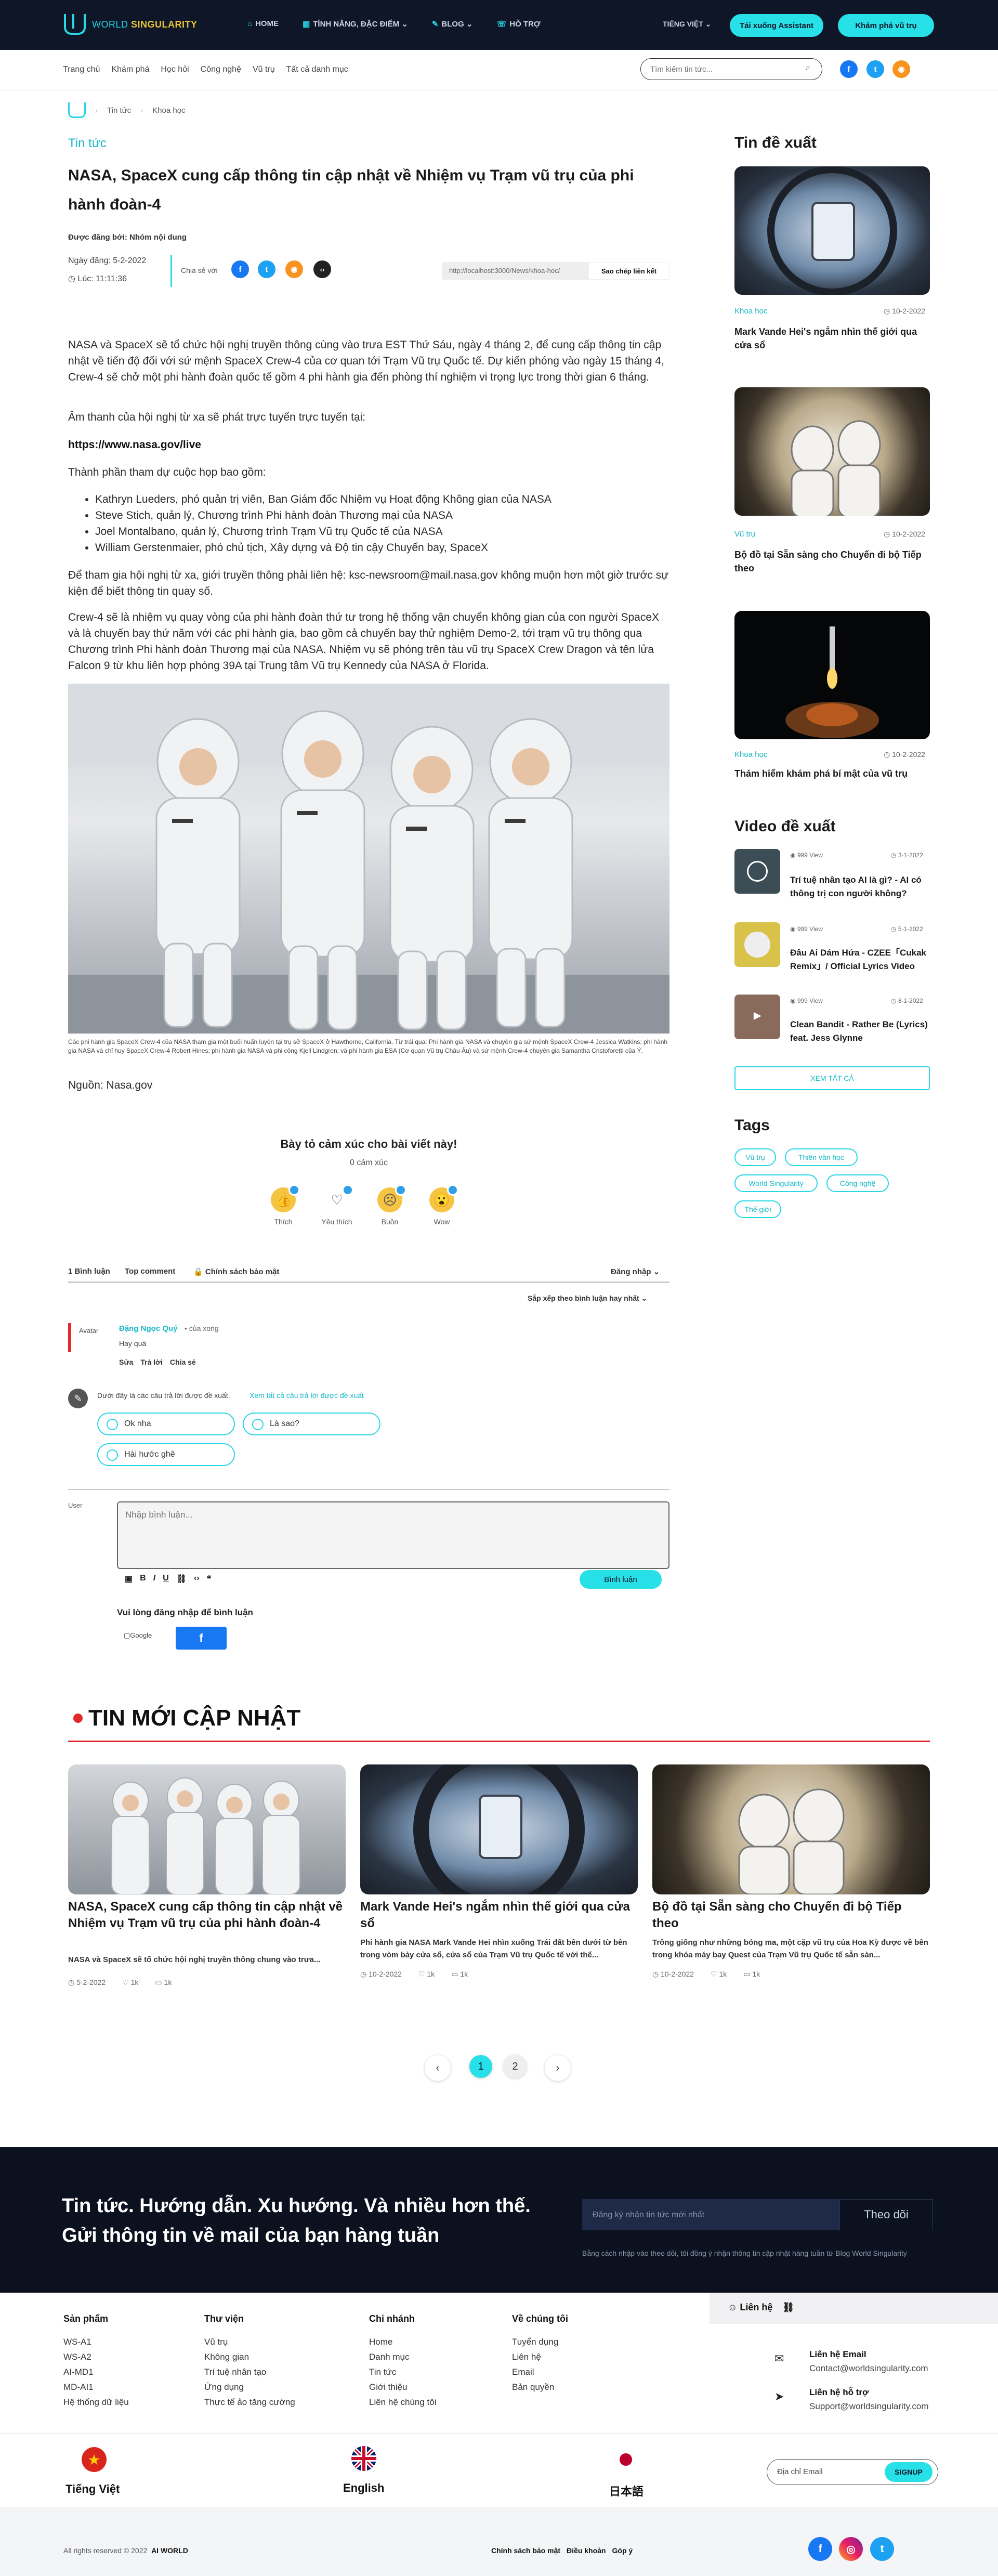 The image size is (998, 2576). Describe the element at coordinates (236, 1271) in the screenshot. I see `privacy-link: 🔒 Chính sách bảo mật` at that location.